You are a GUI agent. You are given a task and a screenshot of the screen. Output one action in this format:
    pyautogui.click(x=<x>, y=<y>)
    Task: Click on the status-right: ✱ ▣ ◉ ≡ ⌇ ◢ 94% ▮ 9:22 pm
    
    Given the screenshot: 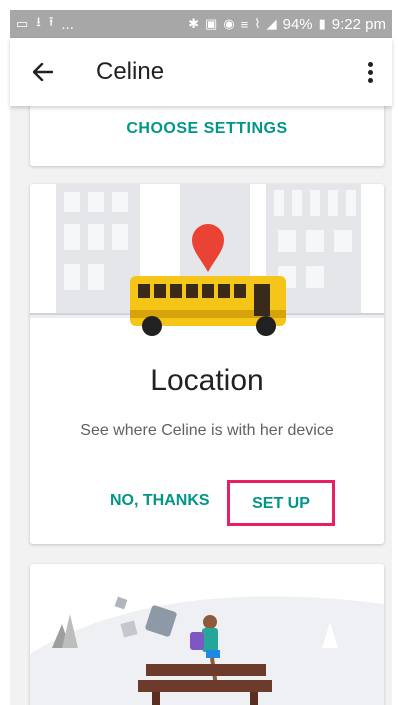 What is the action you would take?
    pyautogui.click(x=287, y=24)
    